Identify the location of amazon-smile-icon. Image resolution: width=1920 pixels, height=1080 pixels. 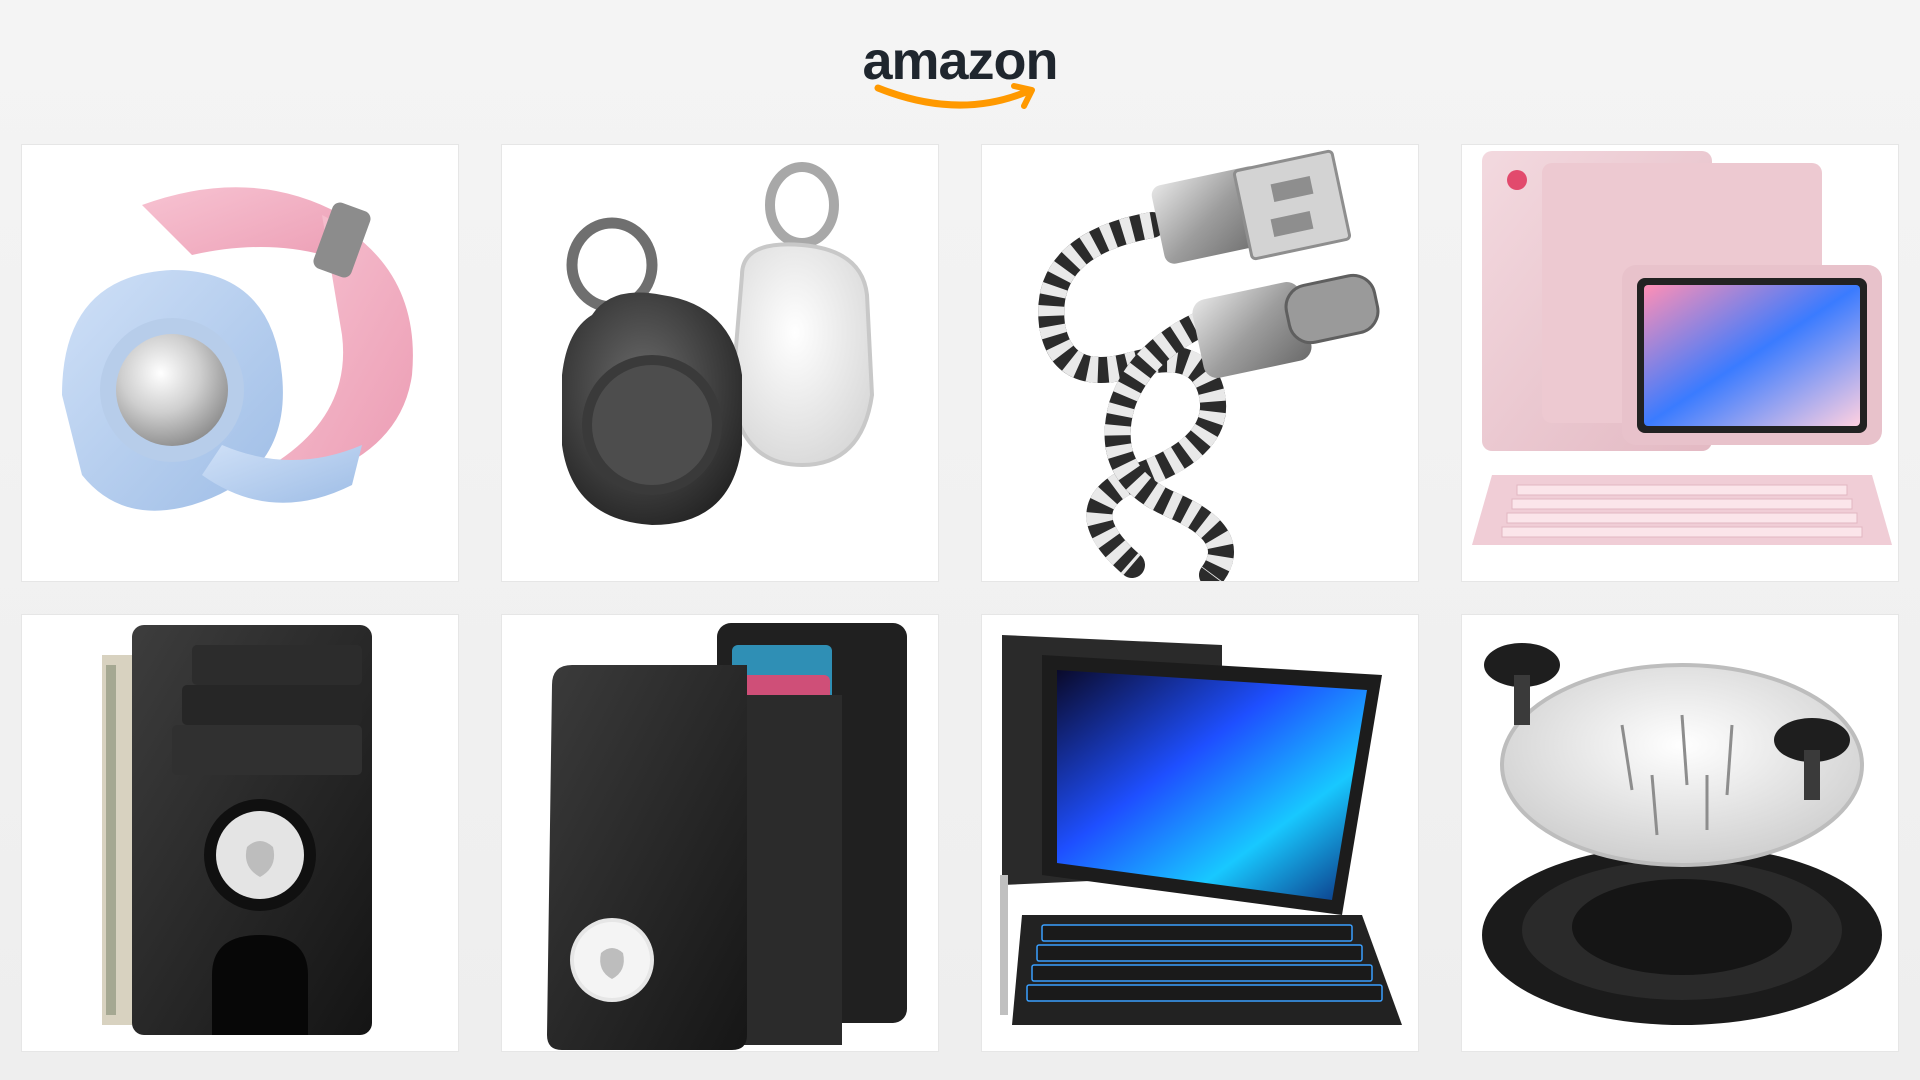
(954, 96).